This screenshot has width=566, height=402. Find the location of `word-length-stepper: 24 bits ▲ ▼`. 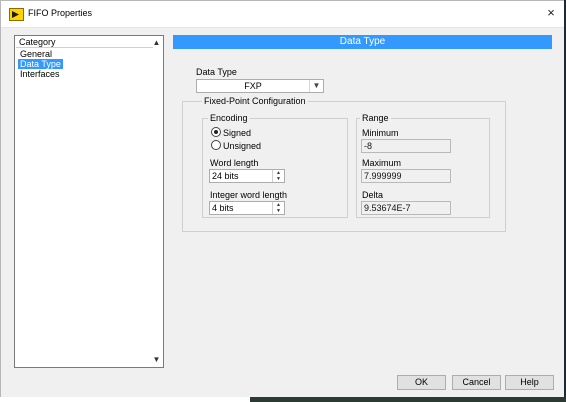

word-length-stepper: 24 bits ▲ ▼ is located at coordinates (247, 176).